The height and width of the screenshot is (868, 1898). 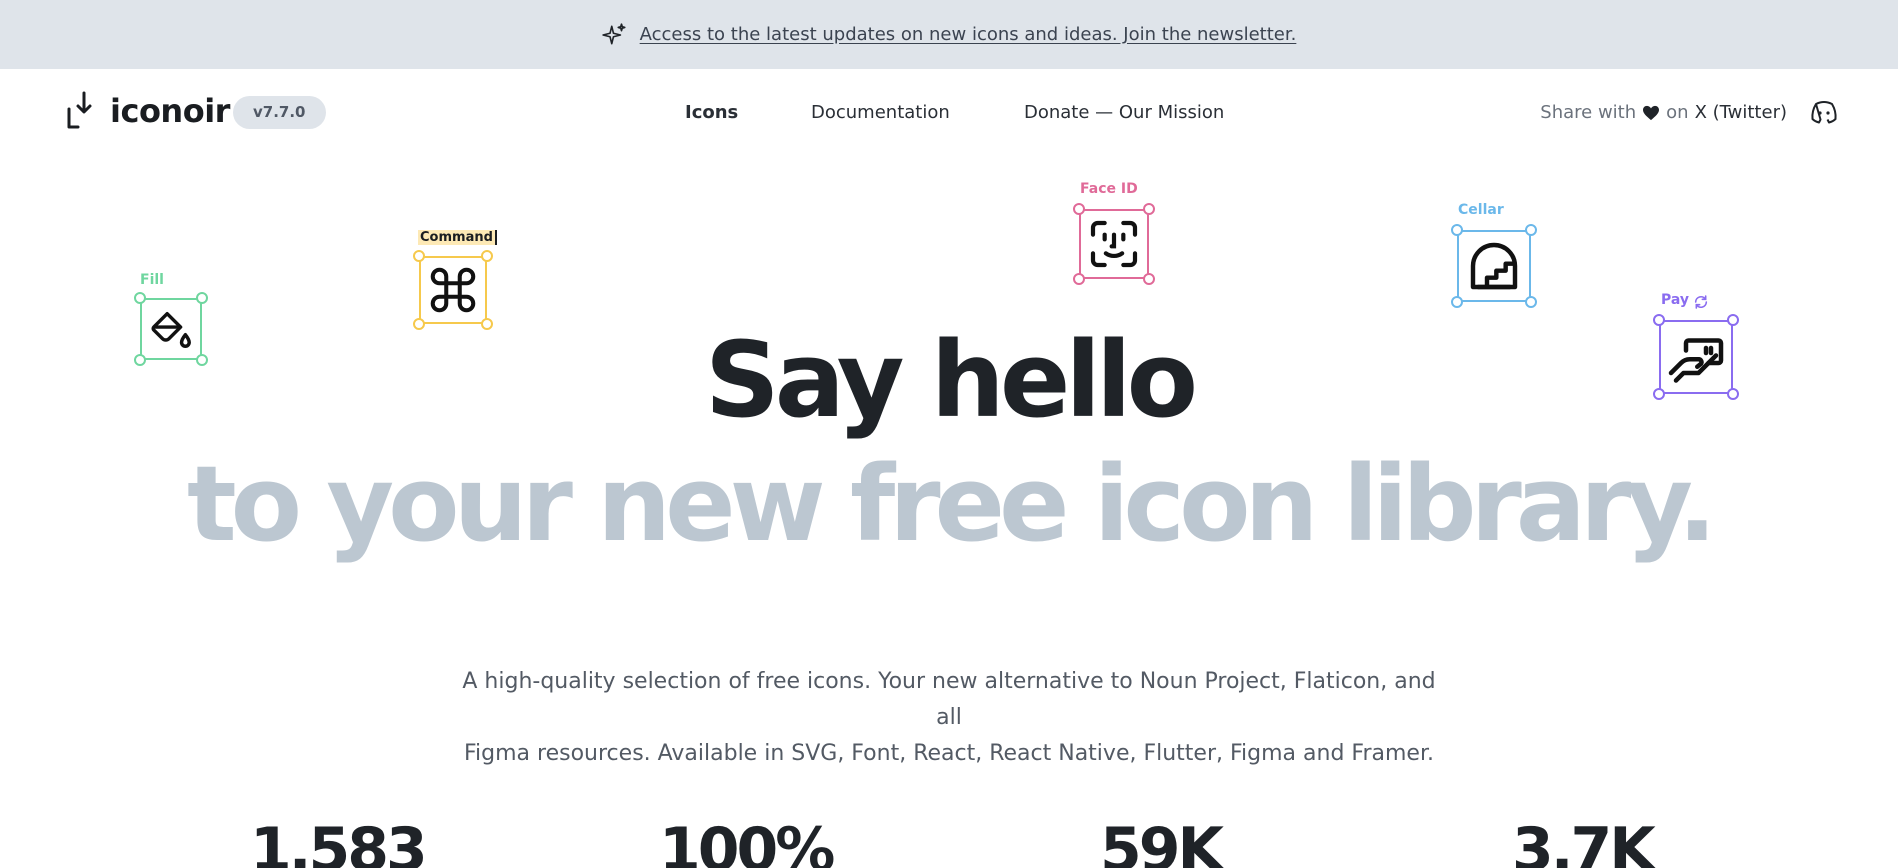 What do you see at coordinates (279, 112) in the screenshot?
I see `version-badge: v7.7.0` at bounding box center [279, 112].